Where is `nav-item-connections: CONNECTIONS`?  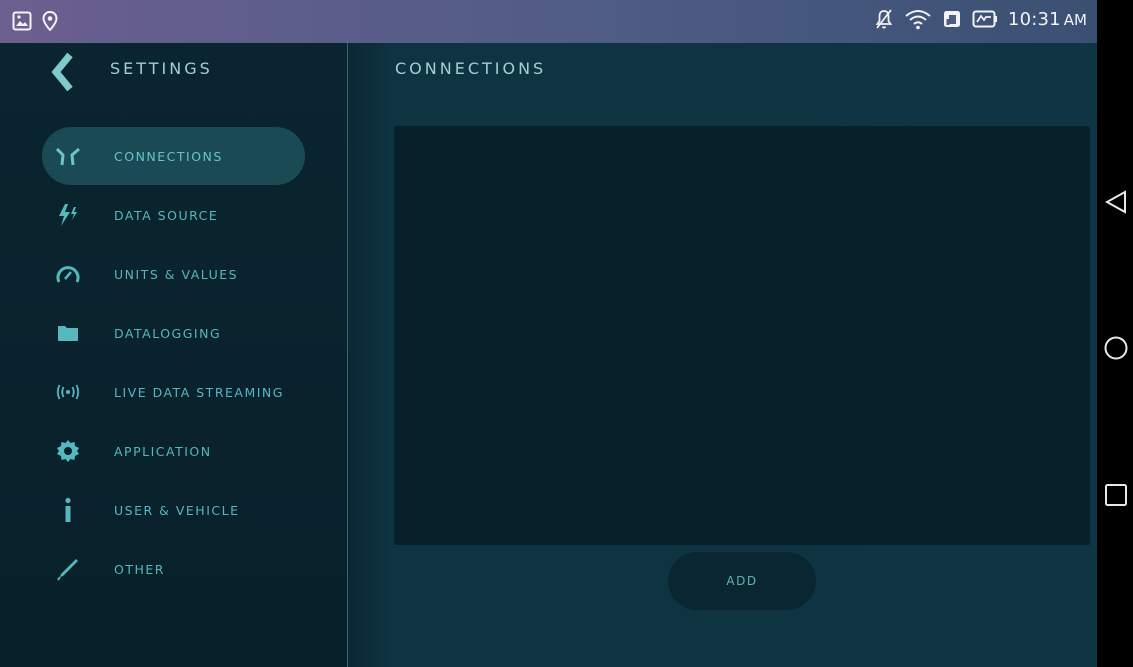
nav-item-connections: CONNECTIONS is located at coordinates (173, 156).